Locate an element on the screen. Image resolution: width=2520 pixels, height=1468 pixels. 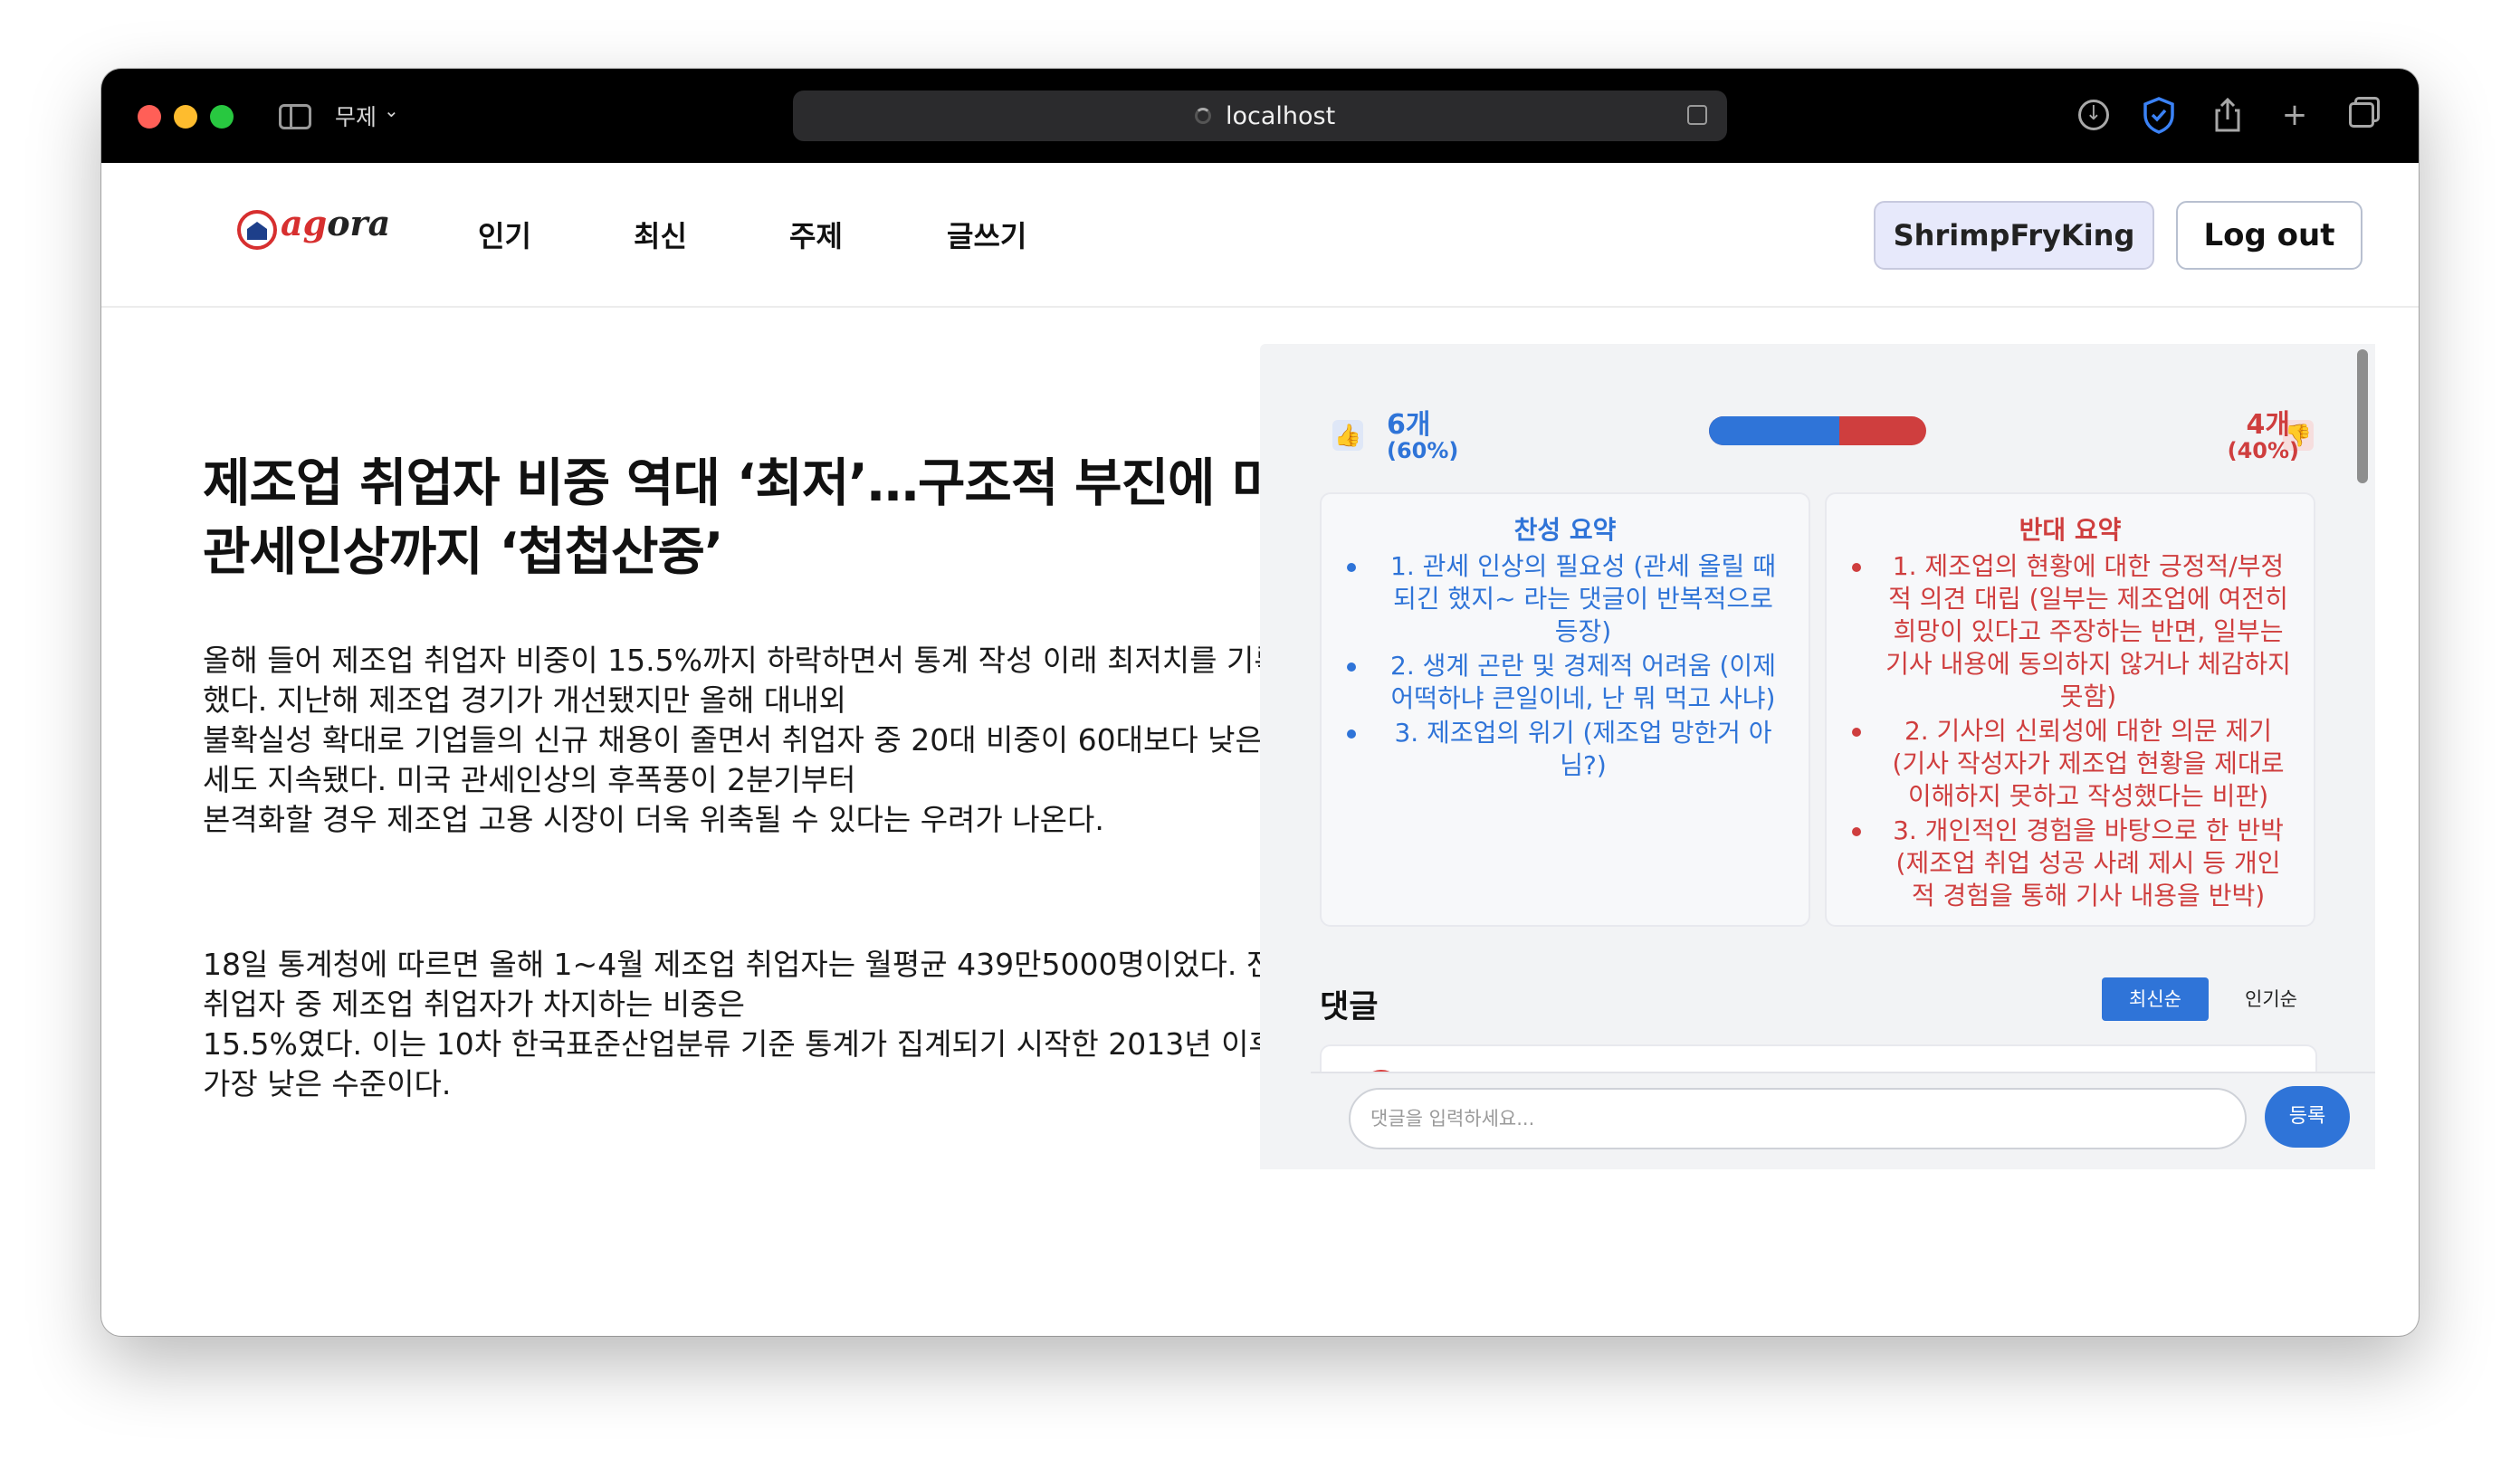
url-text: localhost is located at coordinates (1280, 116).